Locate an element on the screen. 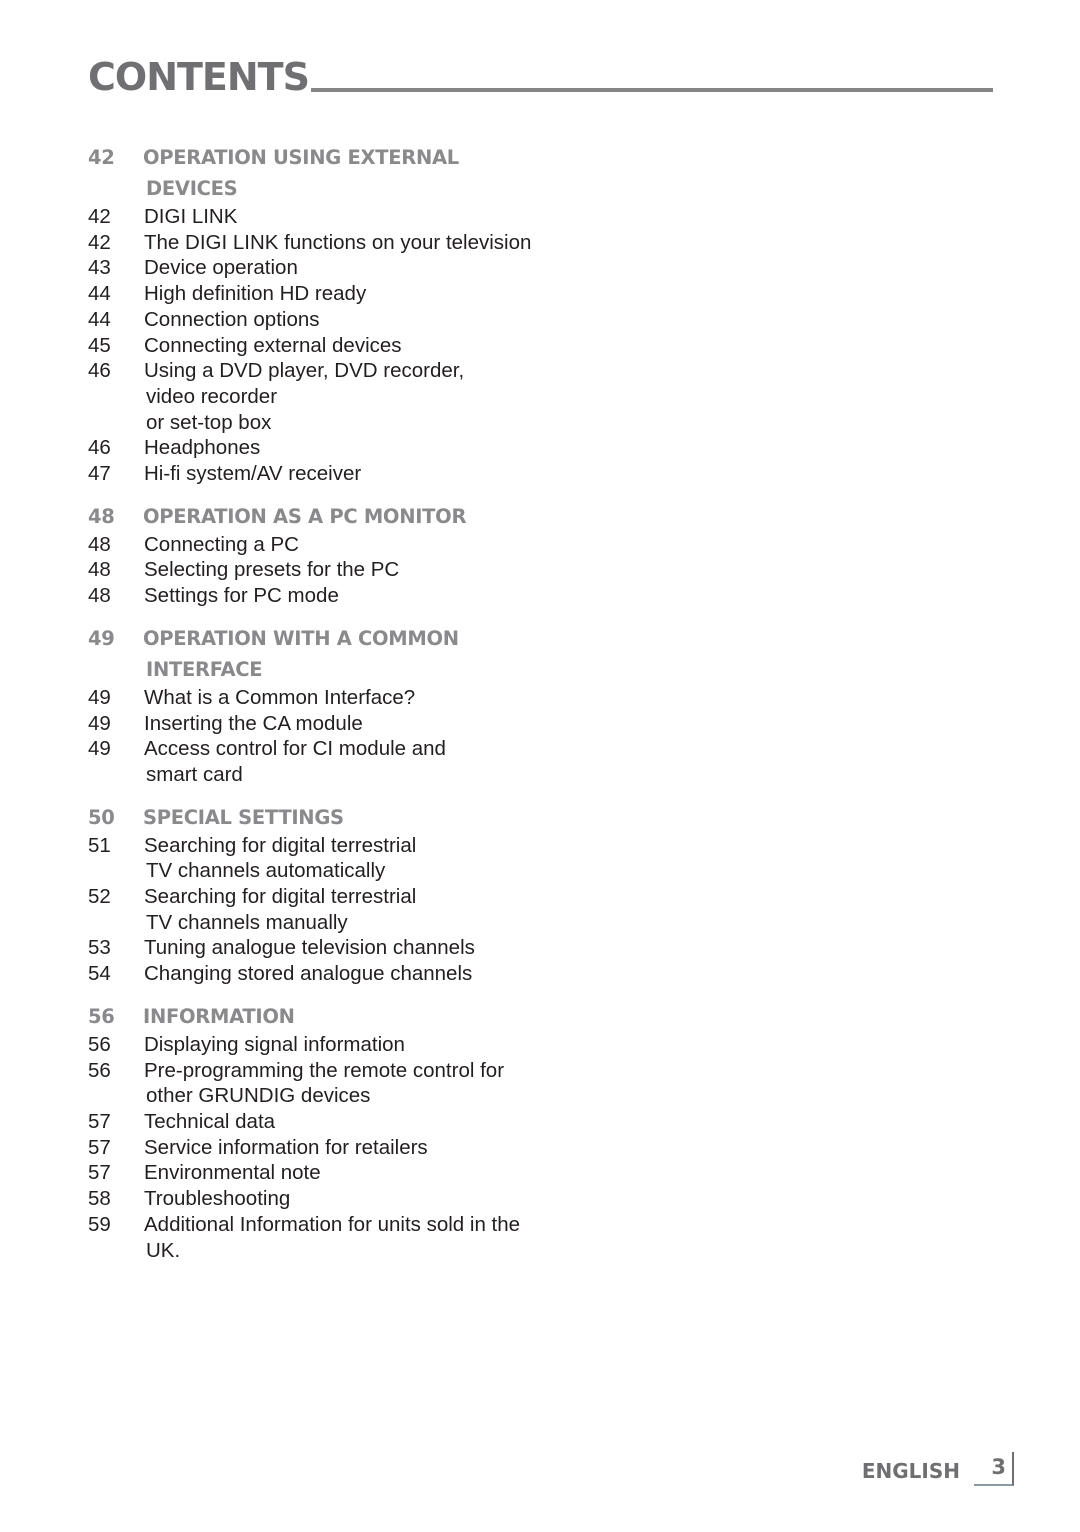 Image resolution: width=1080 pixels, height=1532 pixels. toc-entry: 49 Inserting the CA module is located at coordinates (368, 724).